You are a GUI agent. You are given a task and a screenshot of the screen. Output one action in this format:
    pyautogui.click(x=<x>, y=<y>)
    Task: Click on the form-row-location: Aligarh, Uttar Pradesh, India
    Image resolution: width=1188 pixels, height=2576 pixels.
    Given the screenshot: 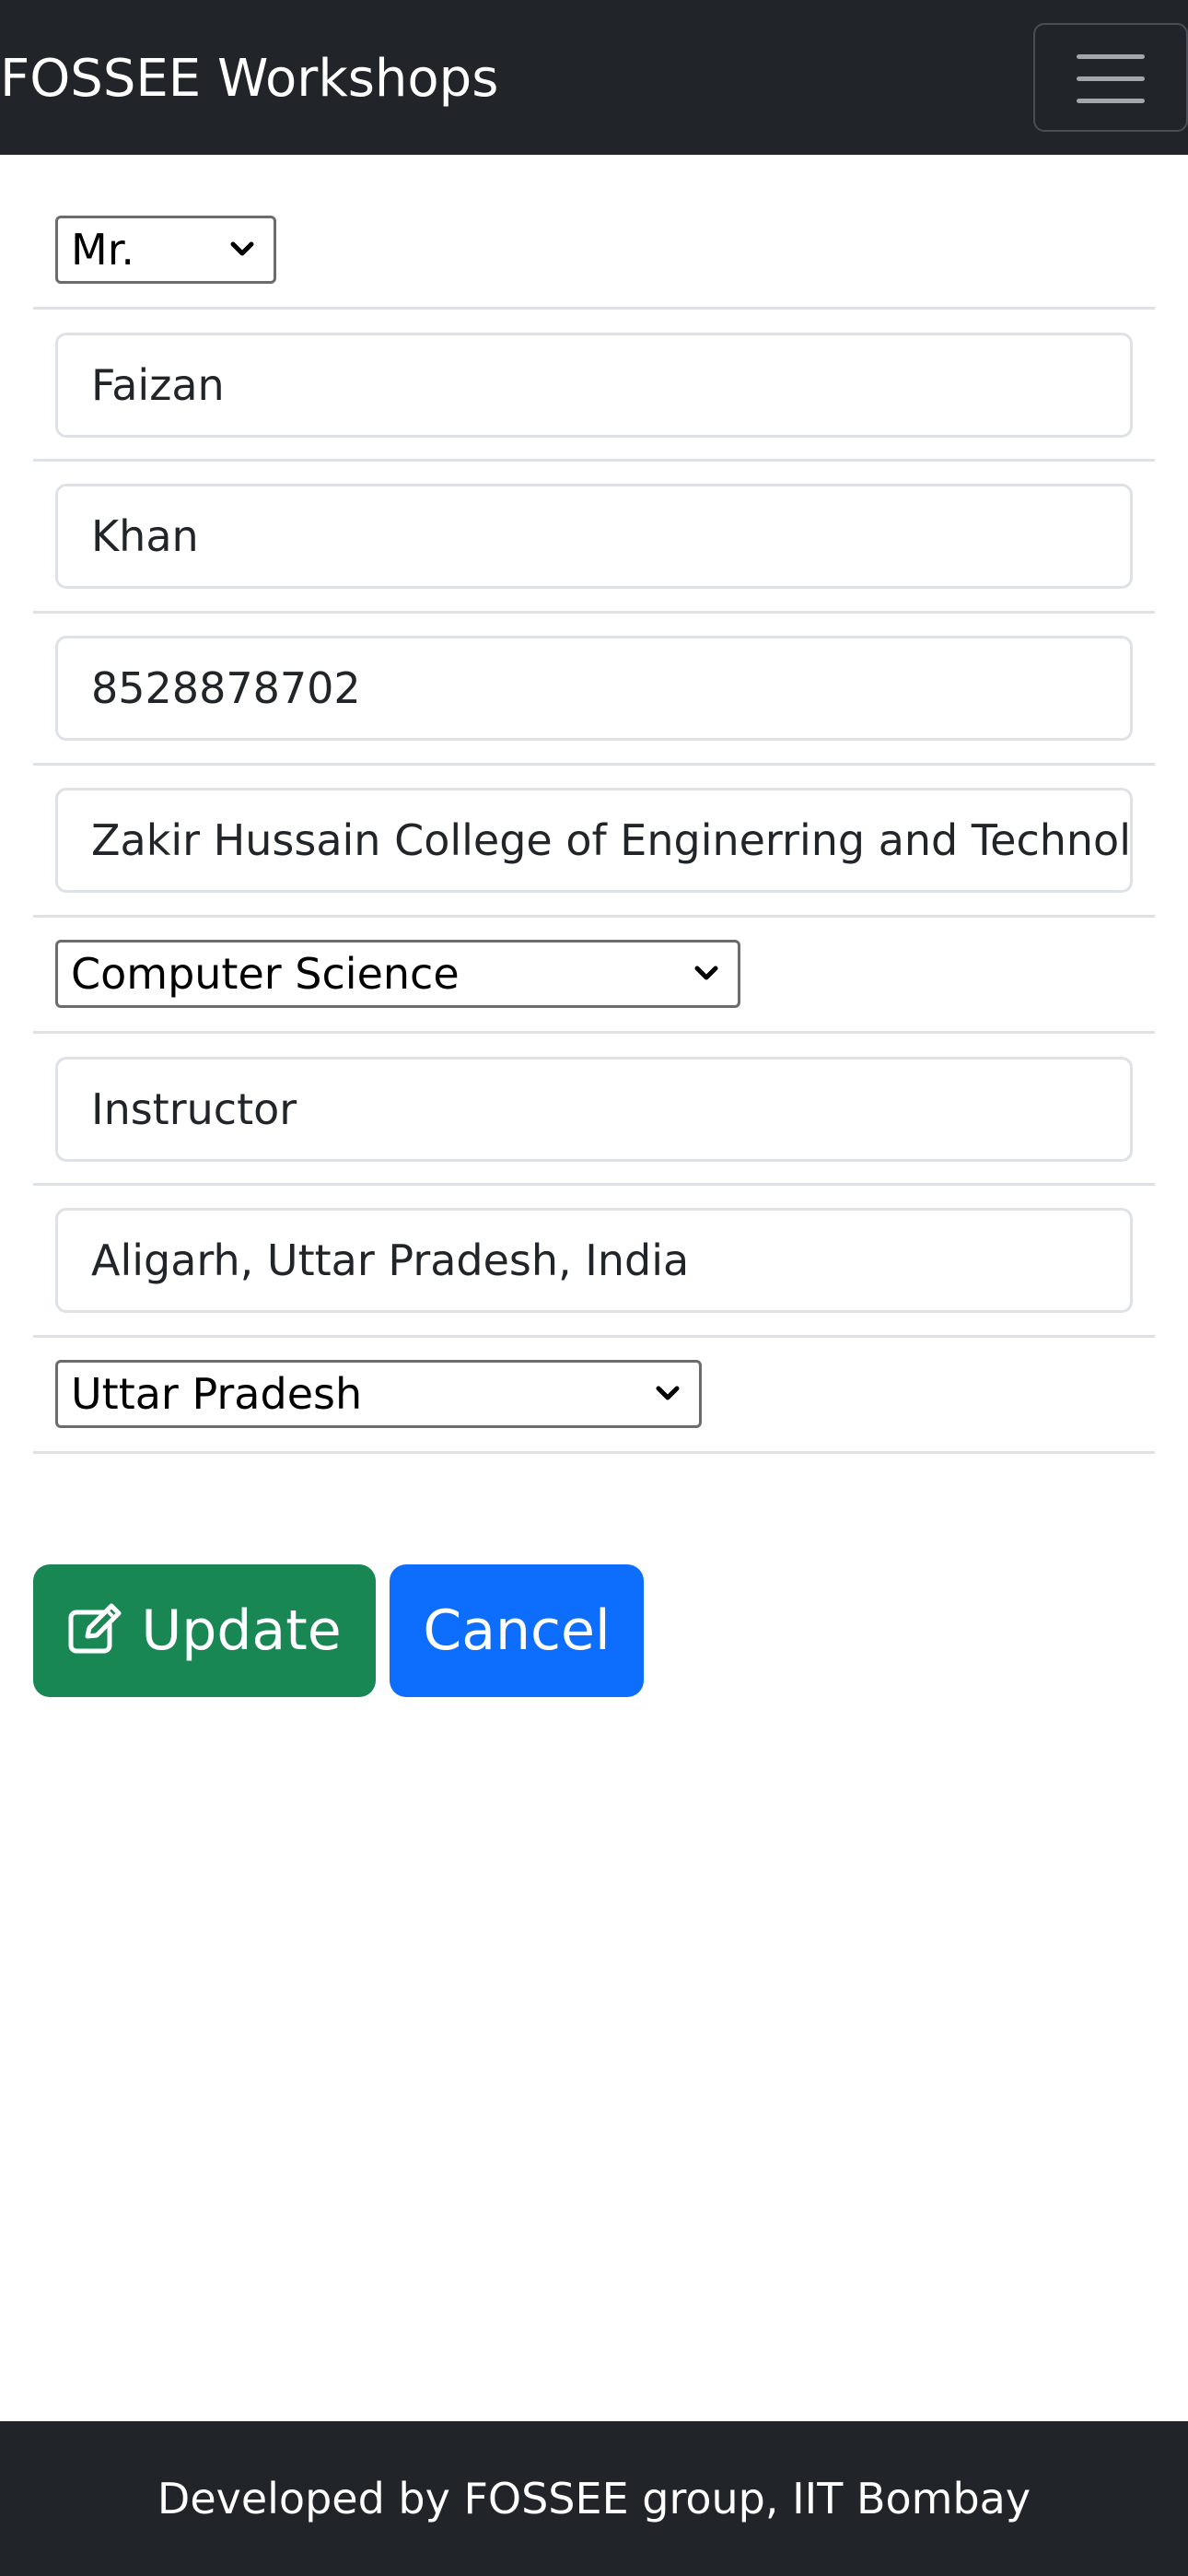 What is the action you would take?
    pyautogui.click(x=594, y=1262)
    